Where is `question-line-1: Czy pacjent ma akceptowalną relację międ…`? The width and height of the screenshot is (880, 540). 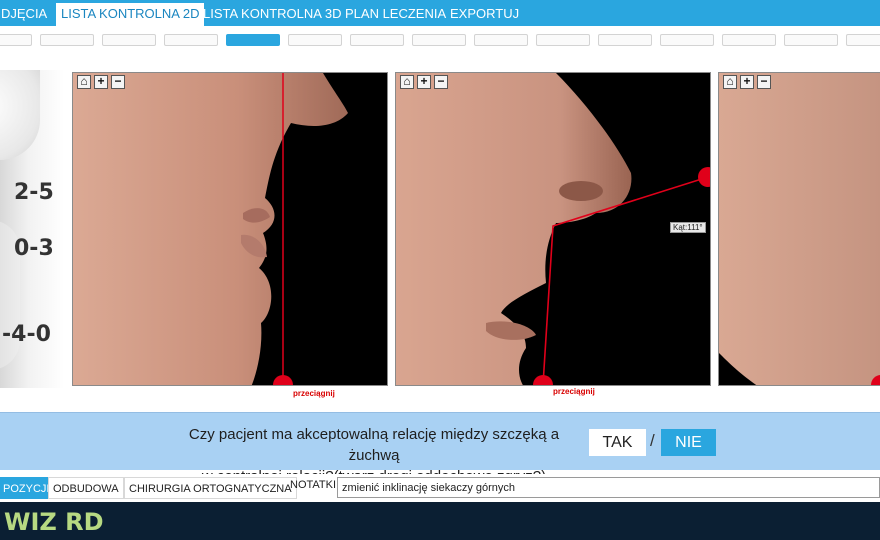 question-line-1: Czy pacjent ma akceptowalną relację międ… is located at coordinates (374, 445).